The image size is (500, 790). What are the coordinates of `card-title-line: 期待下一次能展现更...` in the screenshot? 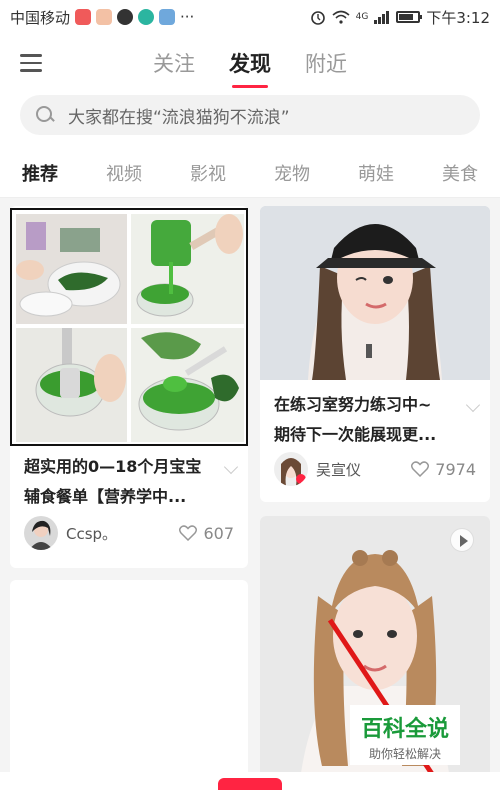 It's located at (355, 434).